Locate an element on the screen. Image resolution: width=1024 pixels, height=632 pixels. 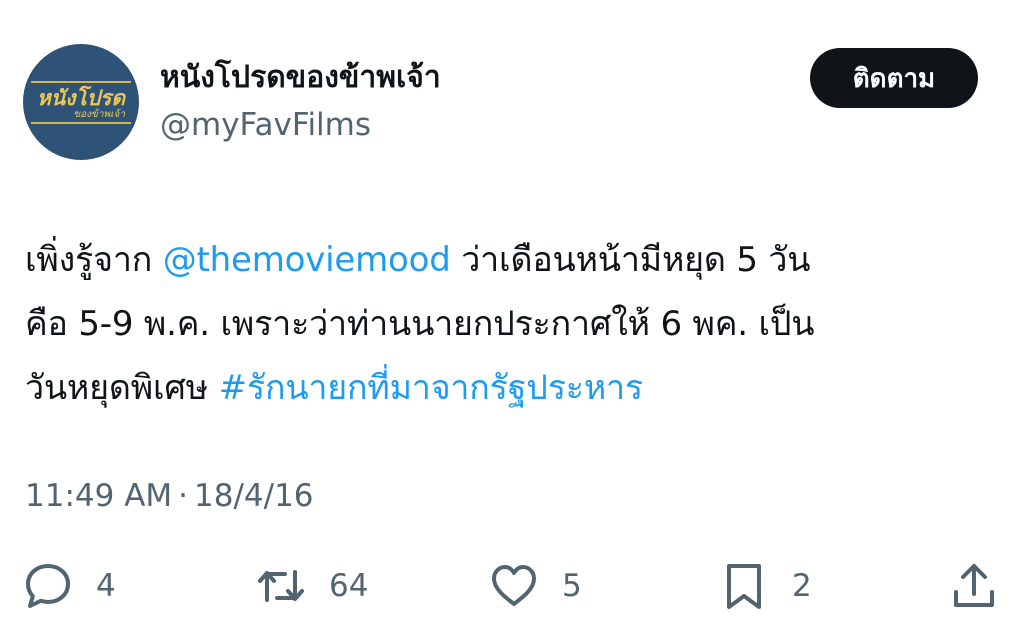
bookmark-button: 2 is located at coordinates (765, 586).